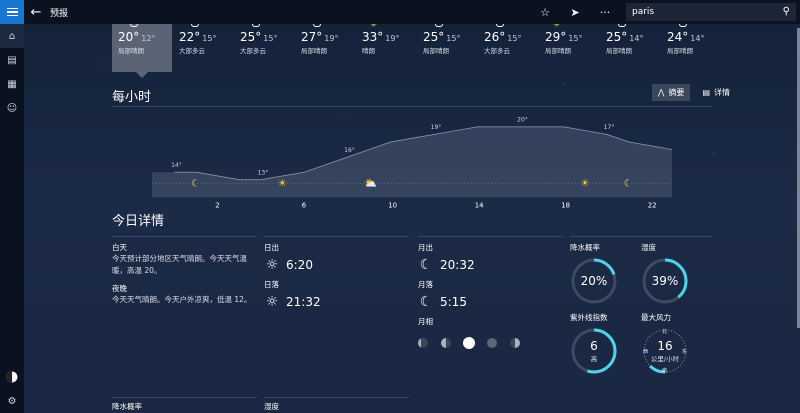 This screenshot has width=800, height=413. Describe the element at coordinates (12, 60) in the screenshot. I see `nav-maps-icon: ▤` at that location.